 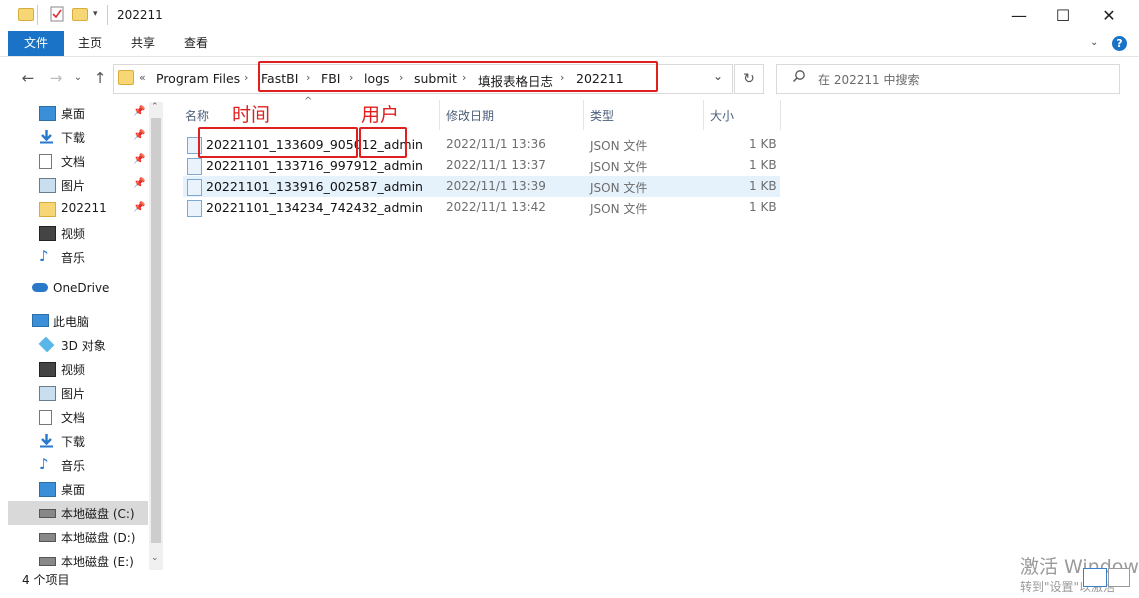 What do you see at coordinates (74, 345) in the screenshot?
I see `sidebar-item-3d-objects: 3D 对象` at bounding box center [74, 345].